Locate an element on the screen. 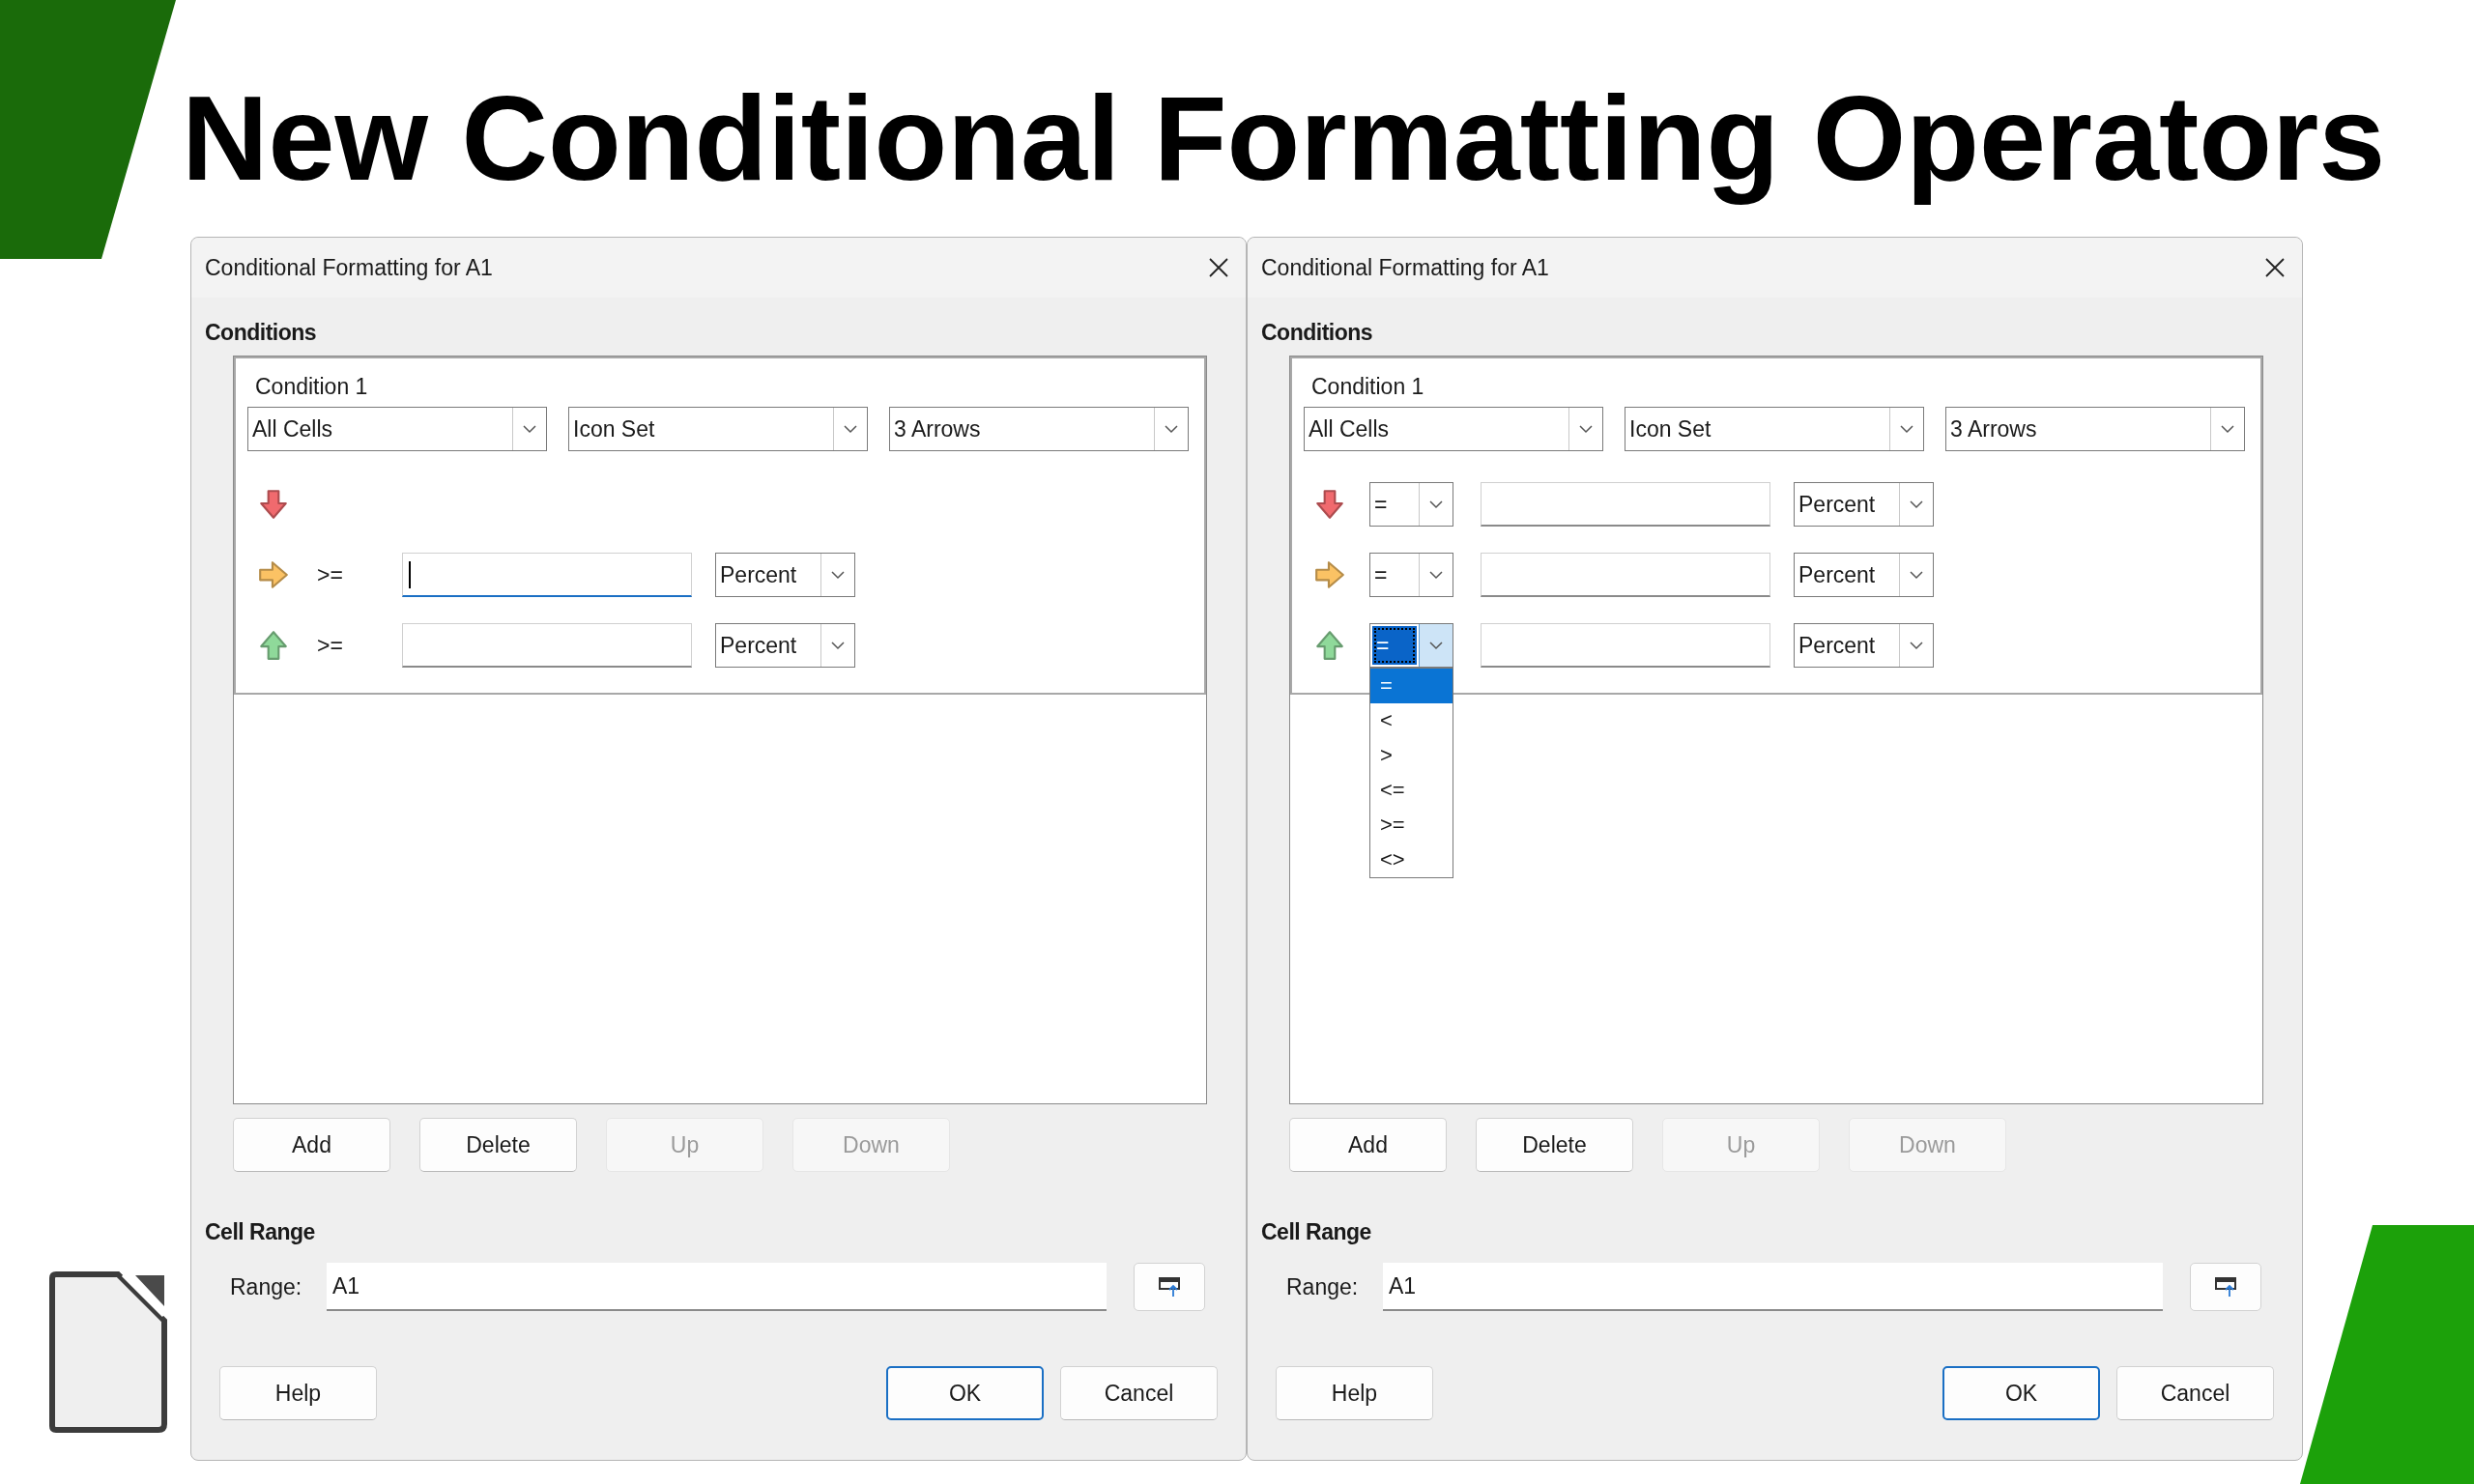 This screenshot has height=1484, width=2474. dropdown-option: > is located at coordinates (1412, 755).